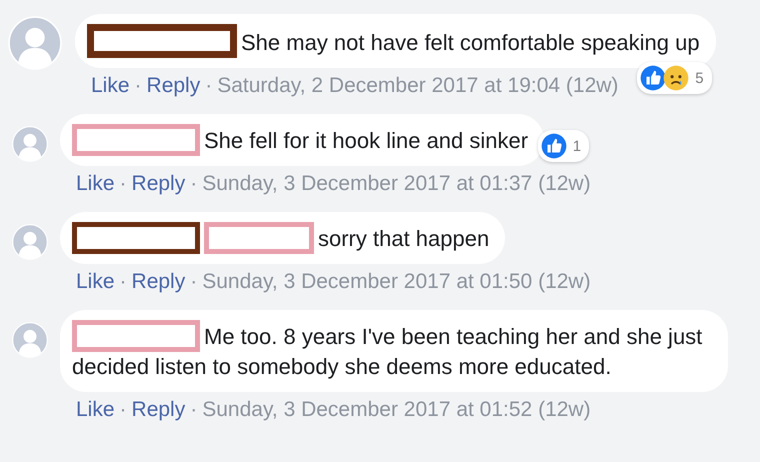  What do you see at coordinates (396, 410) in the screenshot?
I see `timestamp: Sunday, 3 December 2017 at 01:52 (12w)` at bounding box center [396, 410].